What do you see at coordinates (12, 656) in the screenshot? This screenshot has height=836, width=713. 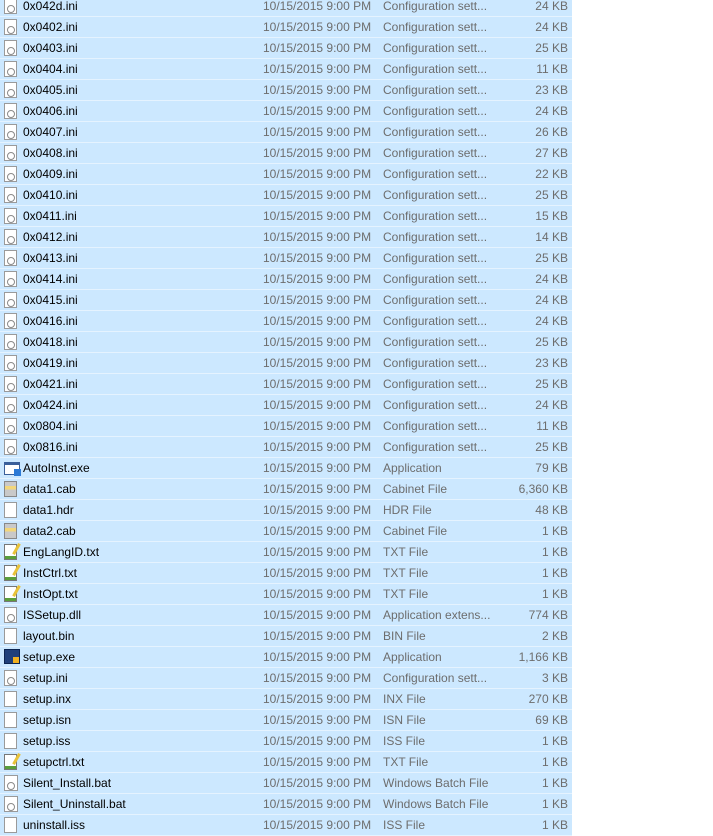 I see `setup-file-icon` at bounding box center [12, 656].